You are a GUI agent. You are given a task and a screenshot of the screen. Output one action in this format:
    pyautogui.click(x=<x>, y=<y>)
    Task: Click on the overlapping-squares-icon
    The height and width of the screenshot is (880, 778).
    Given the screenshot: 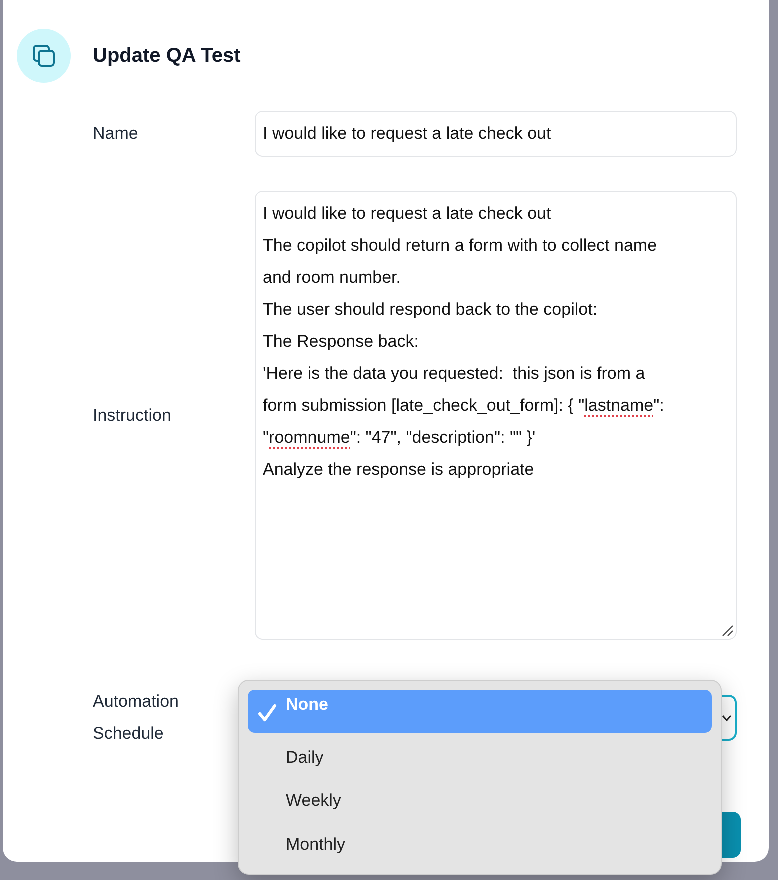 What is the action you would take?
    pyautogui.click(x=44, y=56)
    